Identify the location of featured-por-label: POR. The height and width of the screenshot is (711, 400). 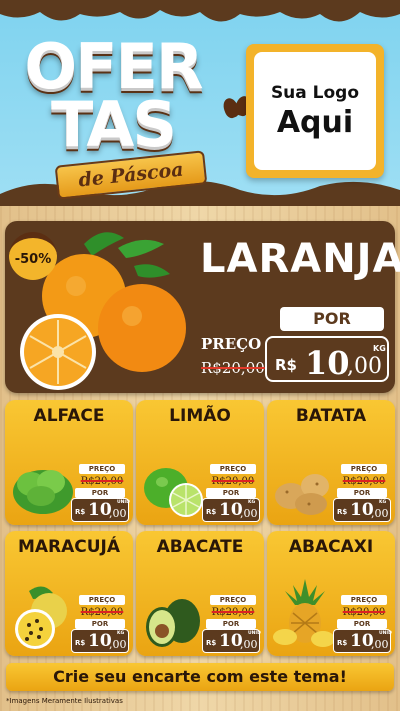
(332, 319).